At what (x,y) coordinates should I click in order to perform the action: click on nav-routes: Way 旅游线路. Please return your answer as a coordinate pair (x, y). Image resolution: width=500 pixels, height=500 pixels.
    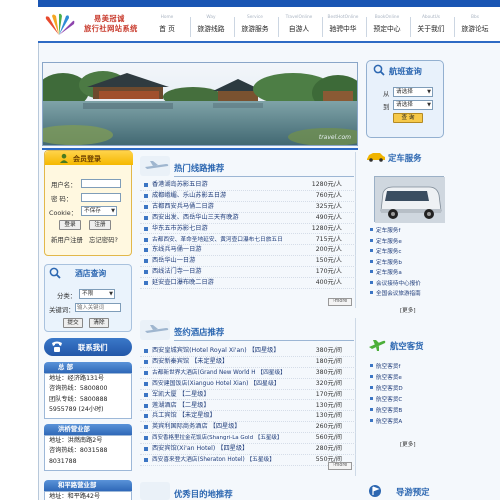
    Looking at the image, I should click on (211, 27).